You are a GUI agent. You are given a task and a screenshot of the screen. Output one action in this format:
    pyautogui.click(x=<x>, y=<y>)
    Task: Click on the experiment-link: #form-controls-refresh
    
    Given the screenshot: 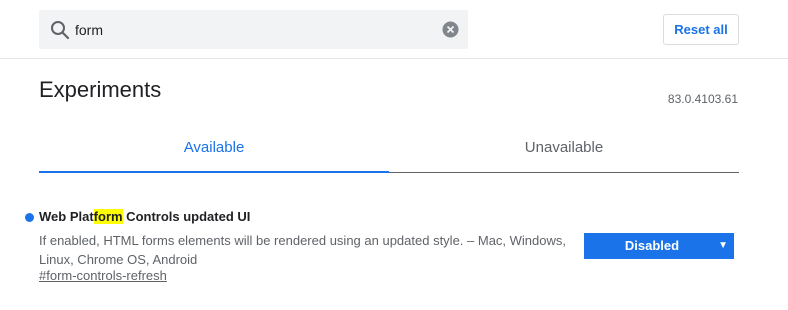 What is the action you would take?
    pyautogui.click(x=103, y=275)
    